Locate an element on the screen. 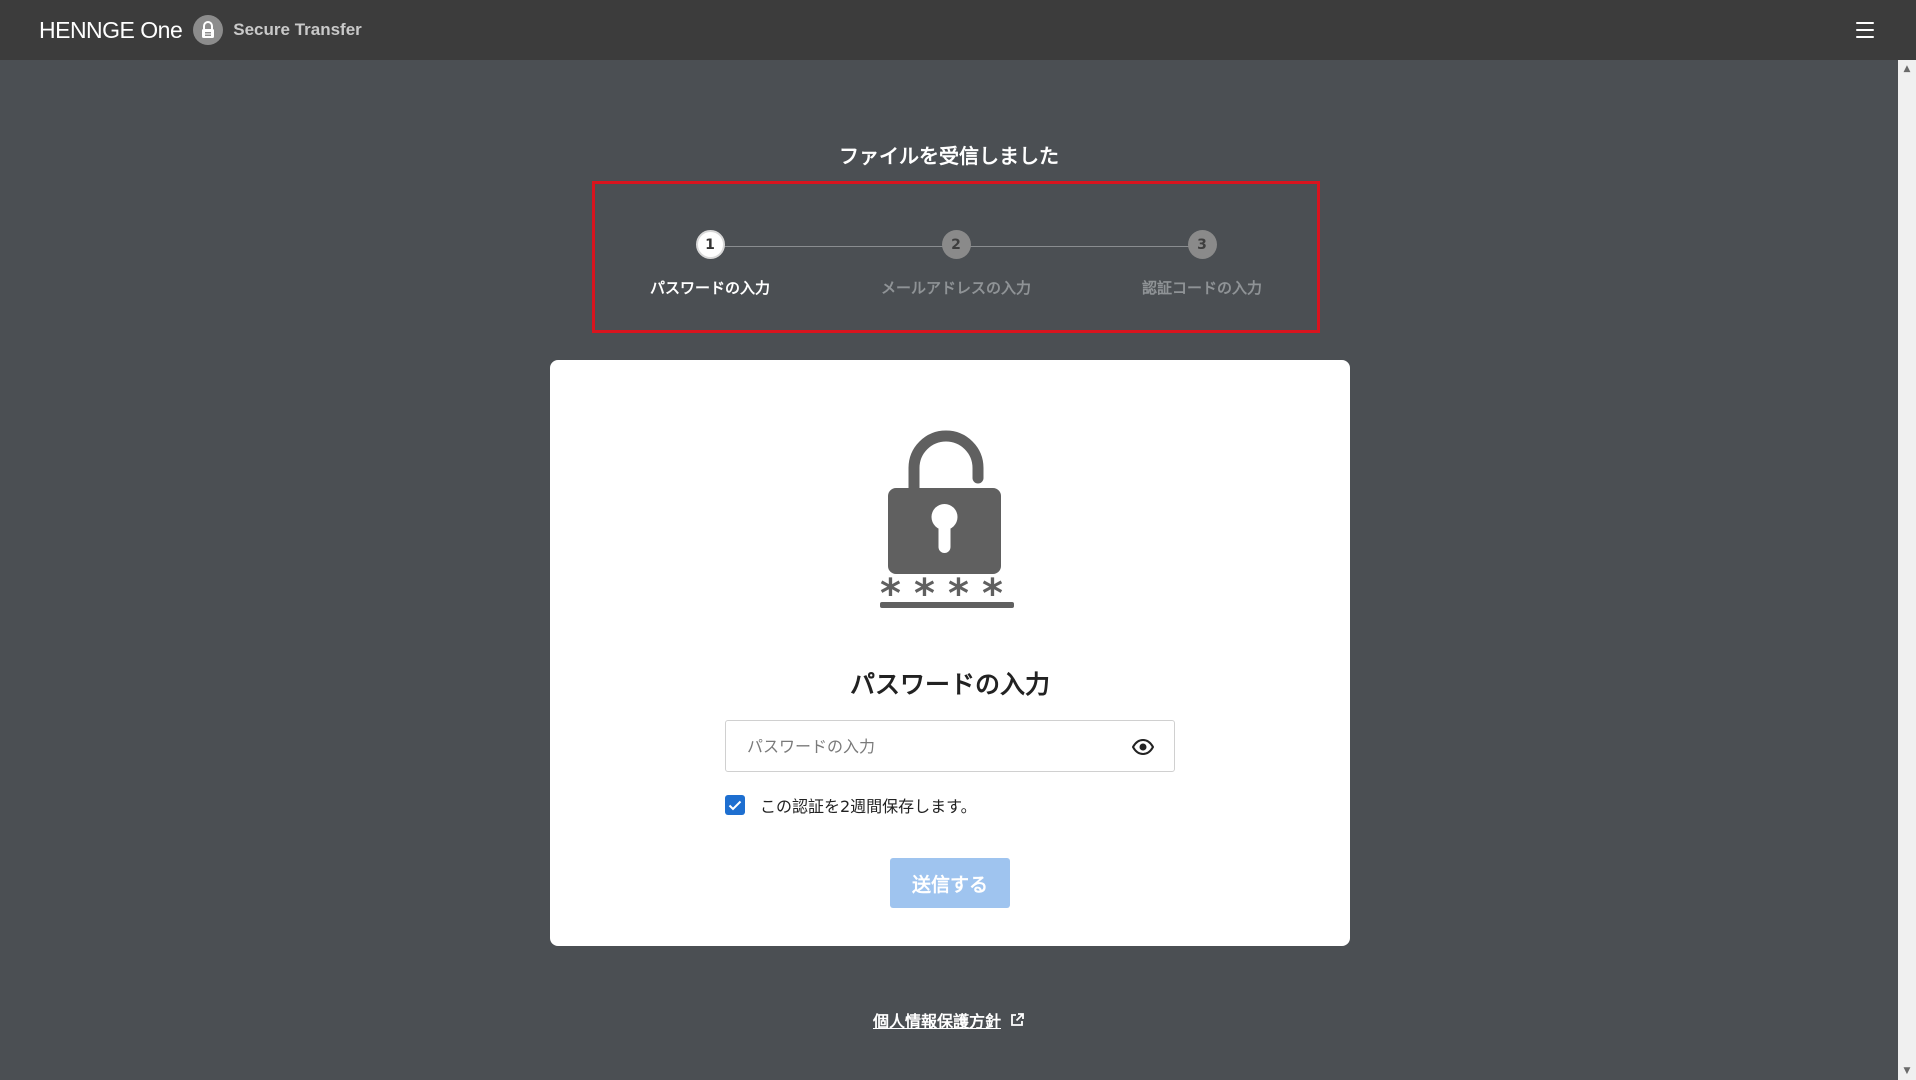 The height and width of the screenshot is (1080, 1916). password-field is located at coordinates (950, 746).